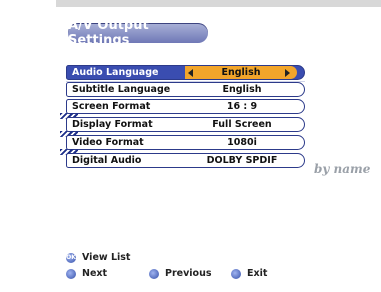  Describe the element at coordinates (242, 142) in the screenshot. I see `menu-item-value: 1080i` at that location.